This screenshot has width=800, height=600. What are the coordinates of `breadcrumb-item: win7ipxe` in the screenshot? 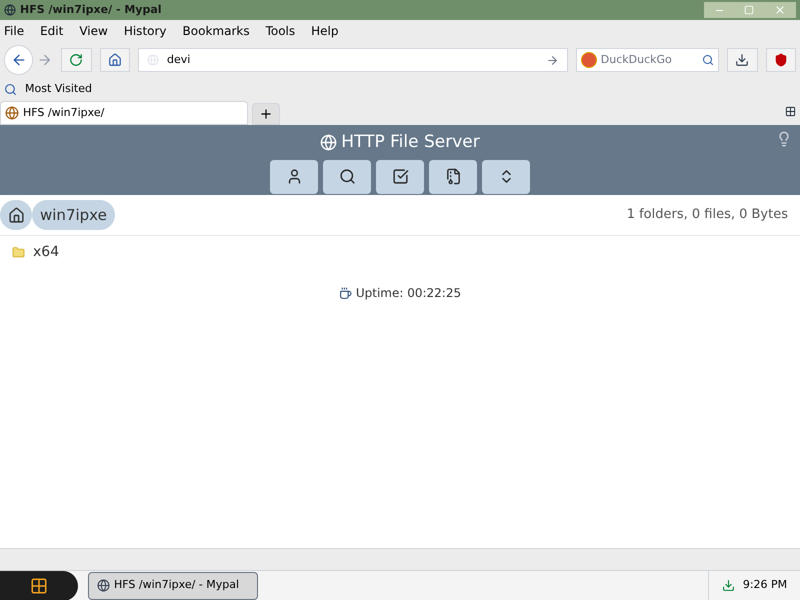 It's located at (73, 215).